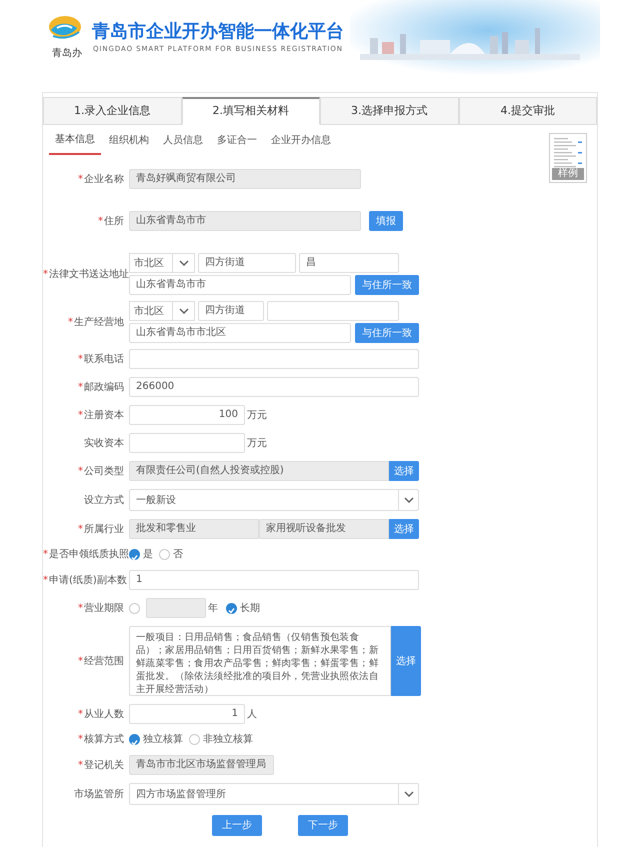 The height and width of the screenshot is (847, 640). I want to click on field-label: 设立方式, so click(104, 501).